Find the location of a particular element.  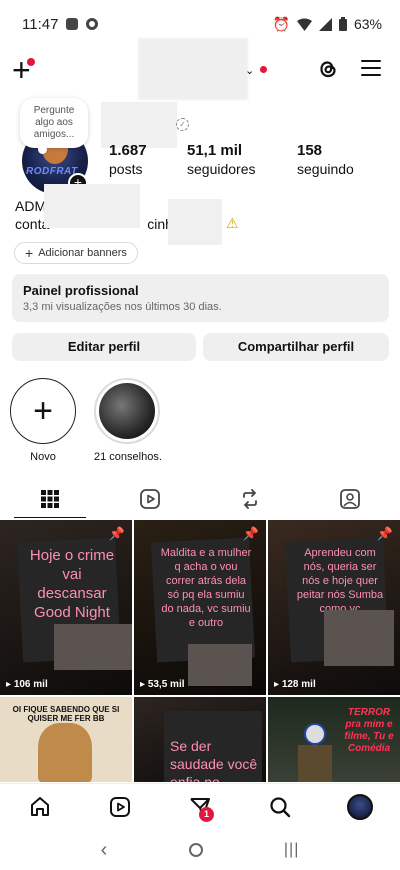

grid-post: OI FIQUE SABENDO QUE SI QUISER ME FER BB is located at coordinates (66, 739).